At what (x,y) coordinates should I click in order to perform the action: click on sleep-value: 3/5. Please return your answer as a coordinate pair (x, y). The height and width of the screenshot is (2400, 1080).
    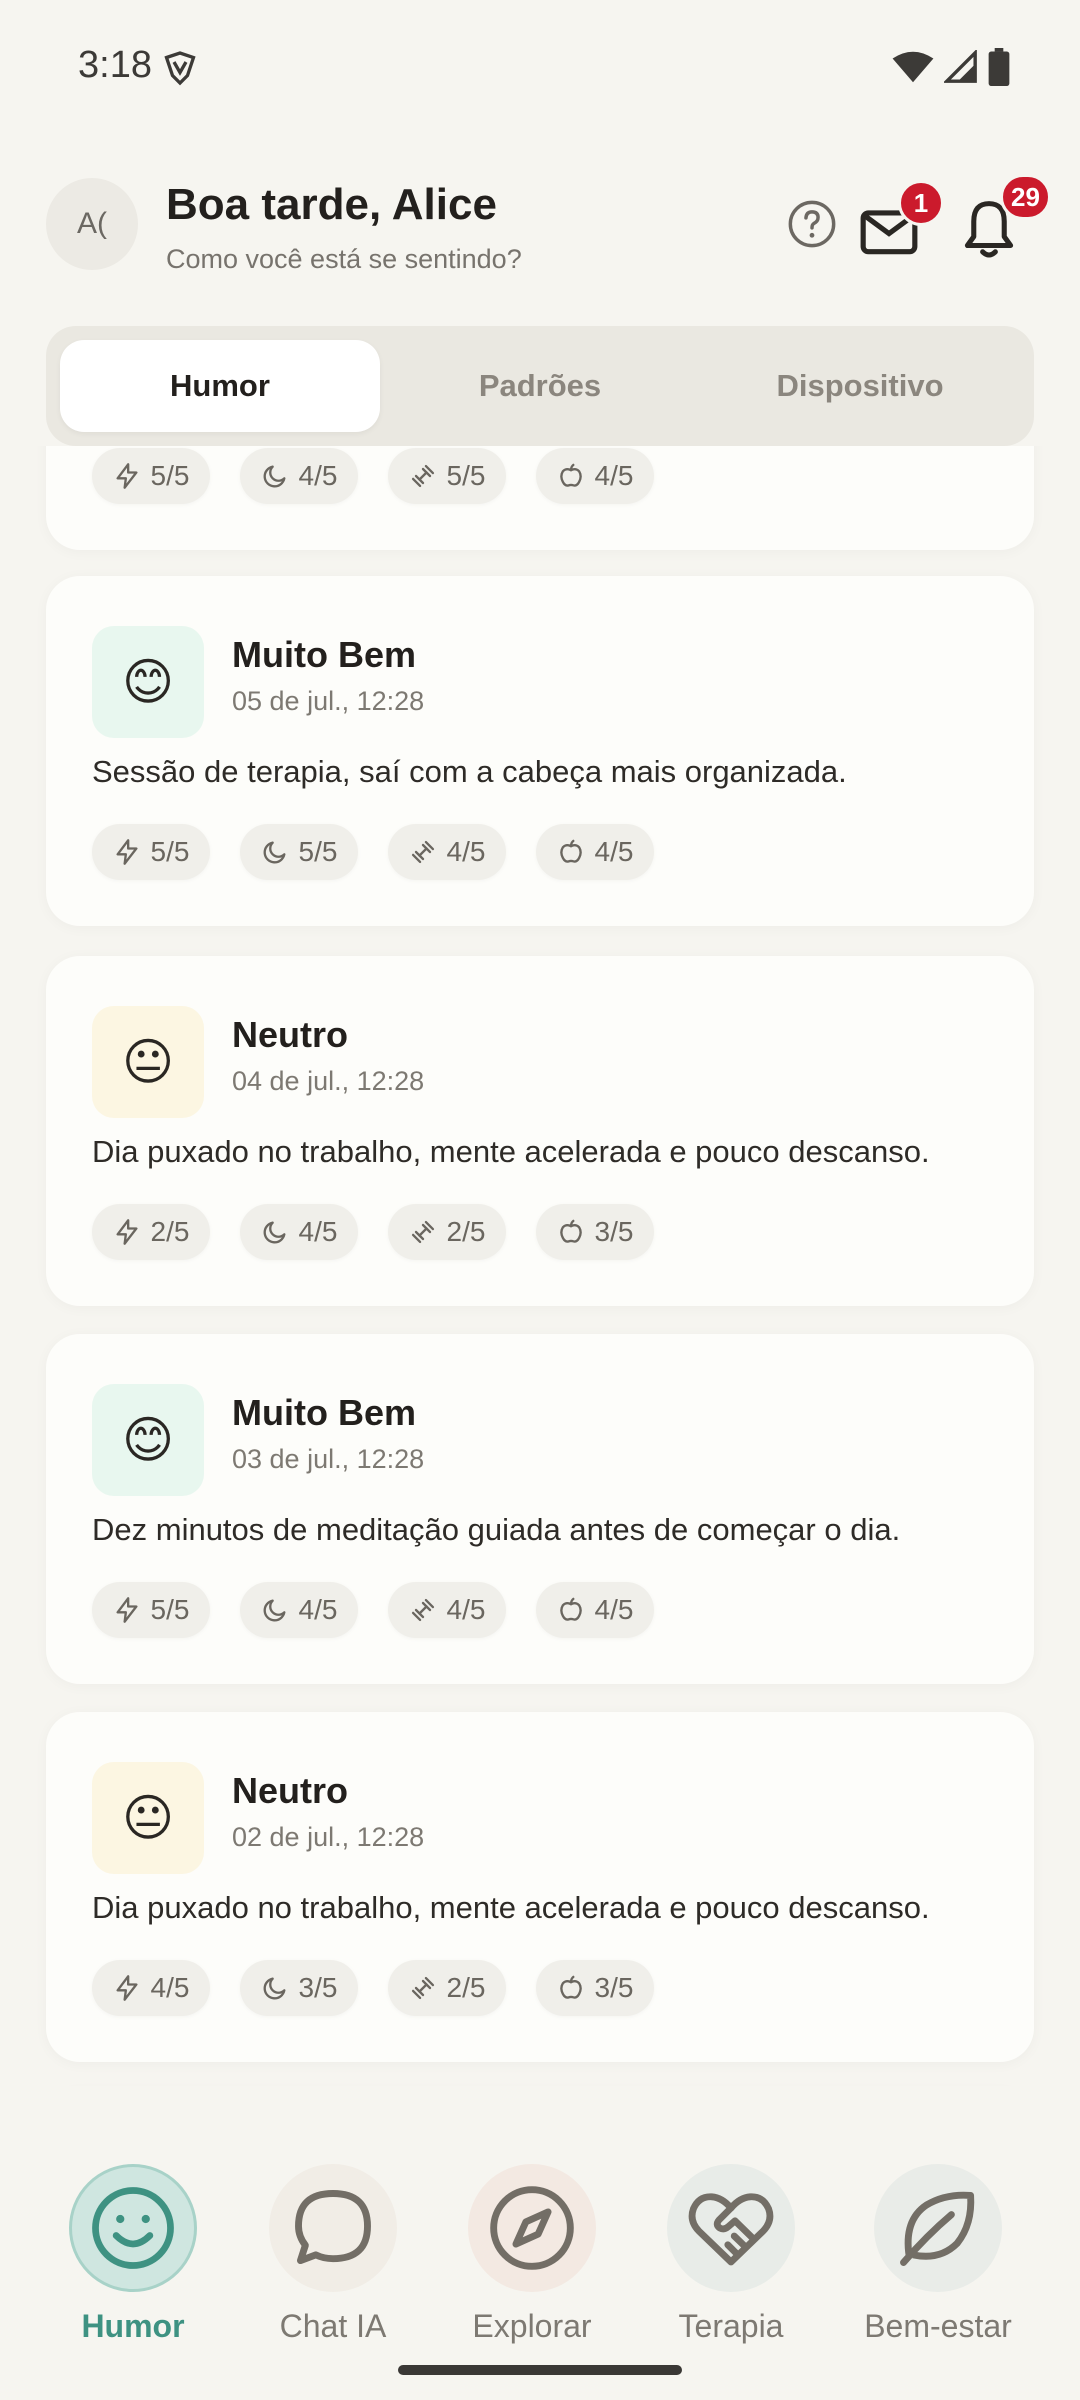
    Looking at the image, I should click on (318, 1987).